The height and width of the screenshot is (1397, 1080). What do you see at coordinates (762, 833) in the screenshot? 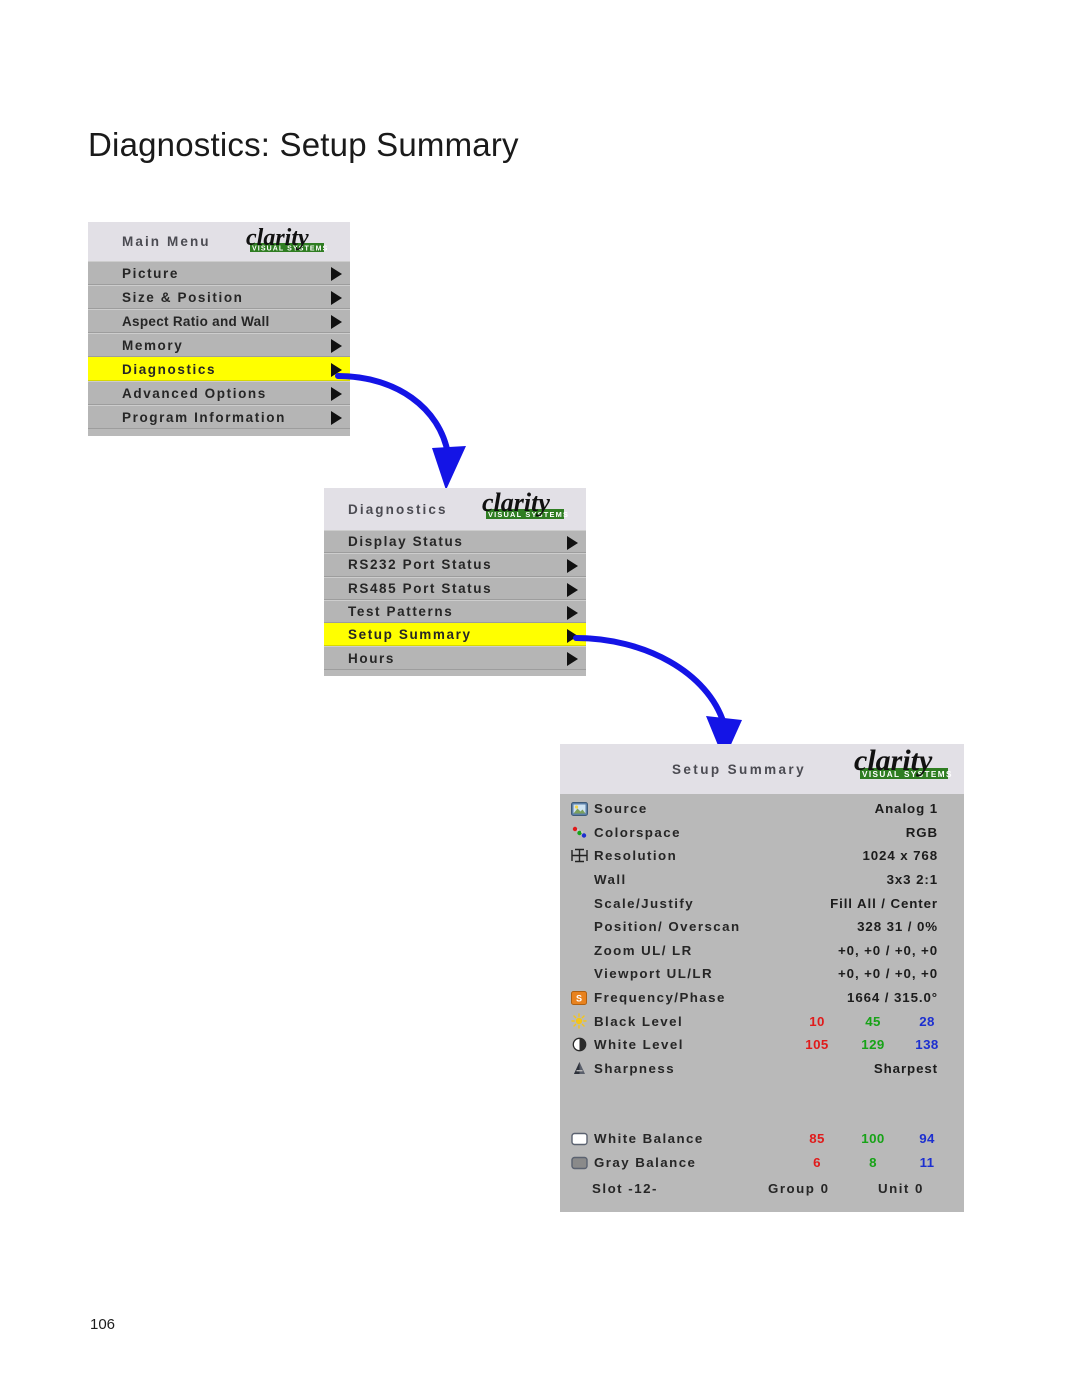
I see `summary-row-colorspace: Colorspace RGB` at bounding box center [762, 833].